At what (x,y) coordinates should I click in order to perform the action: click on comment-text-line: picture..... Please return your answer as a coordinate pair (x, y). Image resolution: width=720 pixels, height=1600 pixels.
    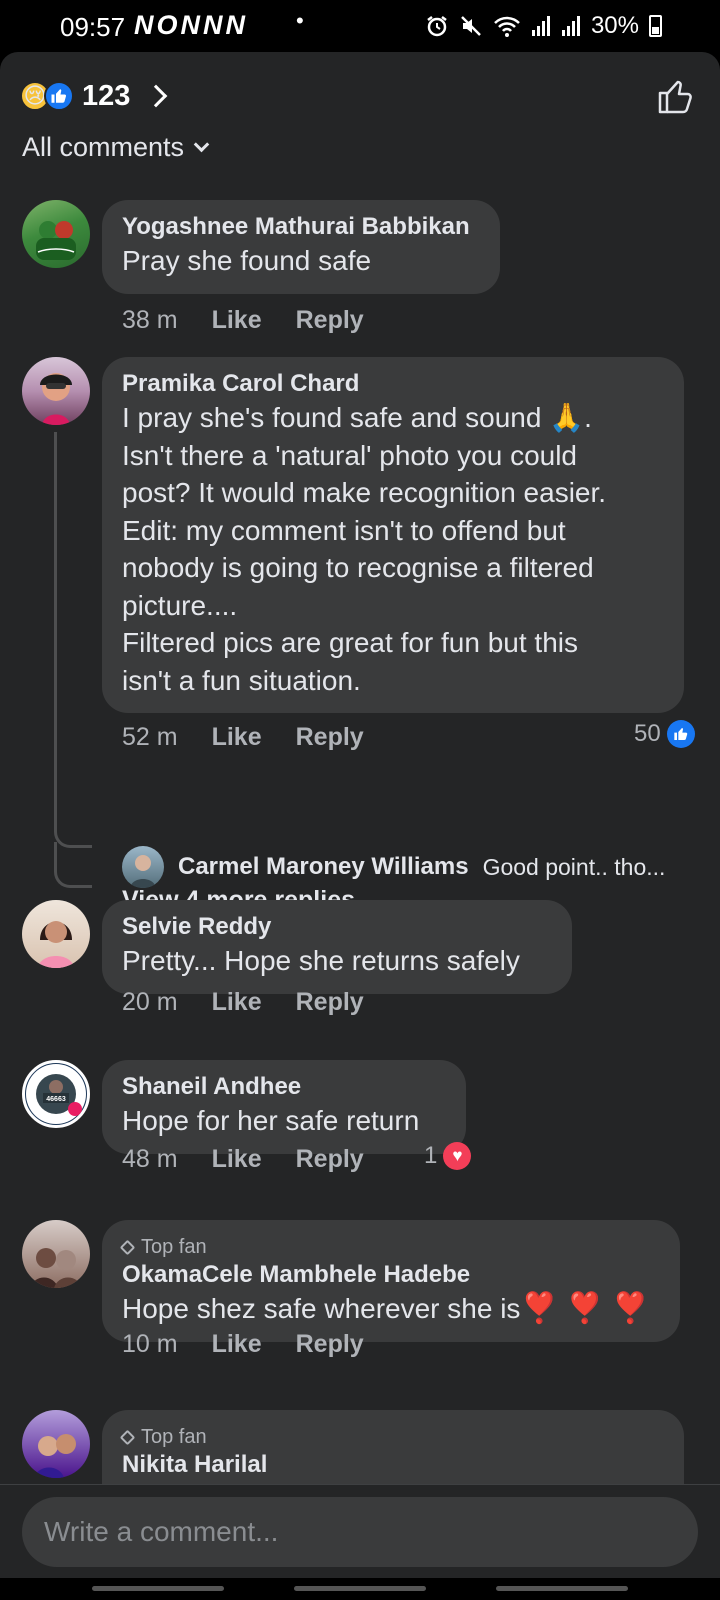
    Looking at the image, I should click on (180, 605).